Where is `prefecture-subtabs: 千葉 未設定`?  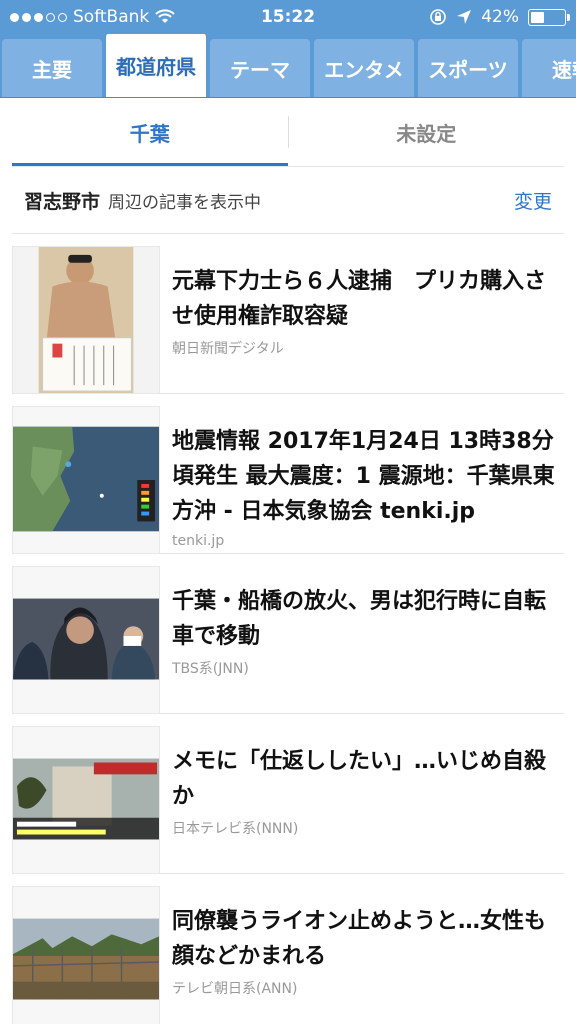
prefecture-subtabs: 千葉 未設定 is located at coordinates (288, 132).